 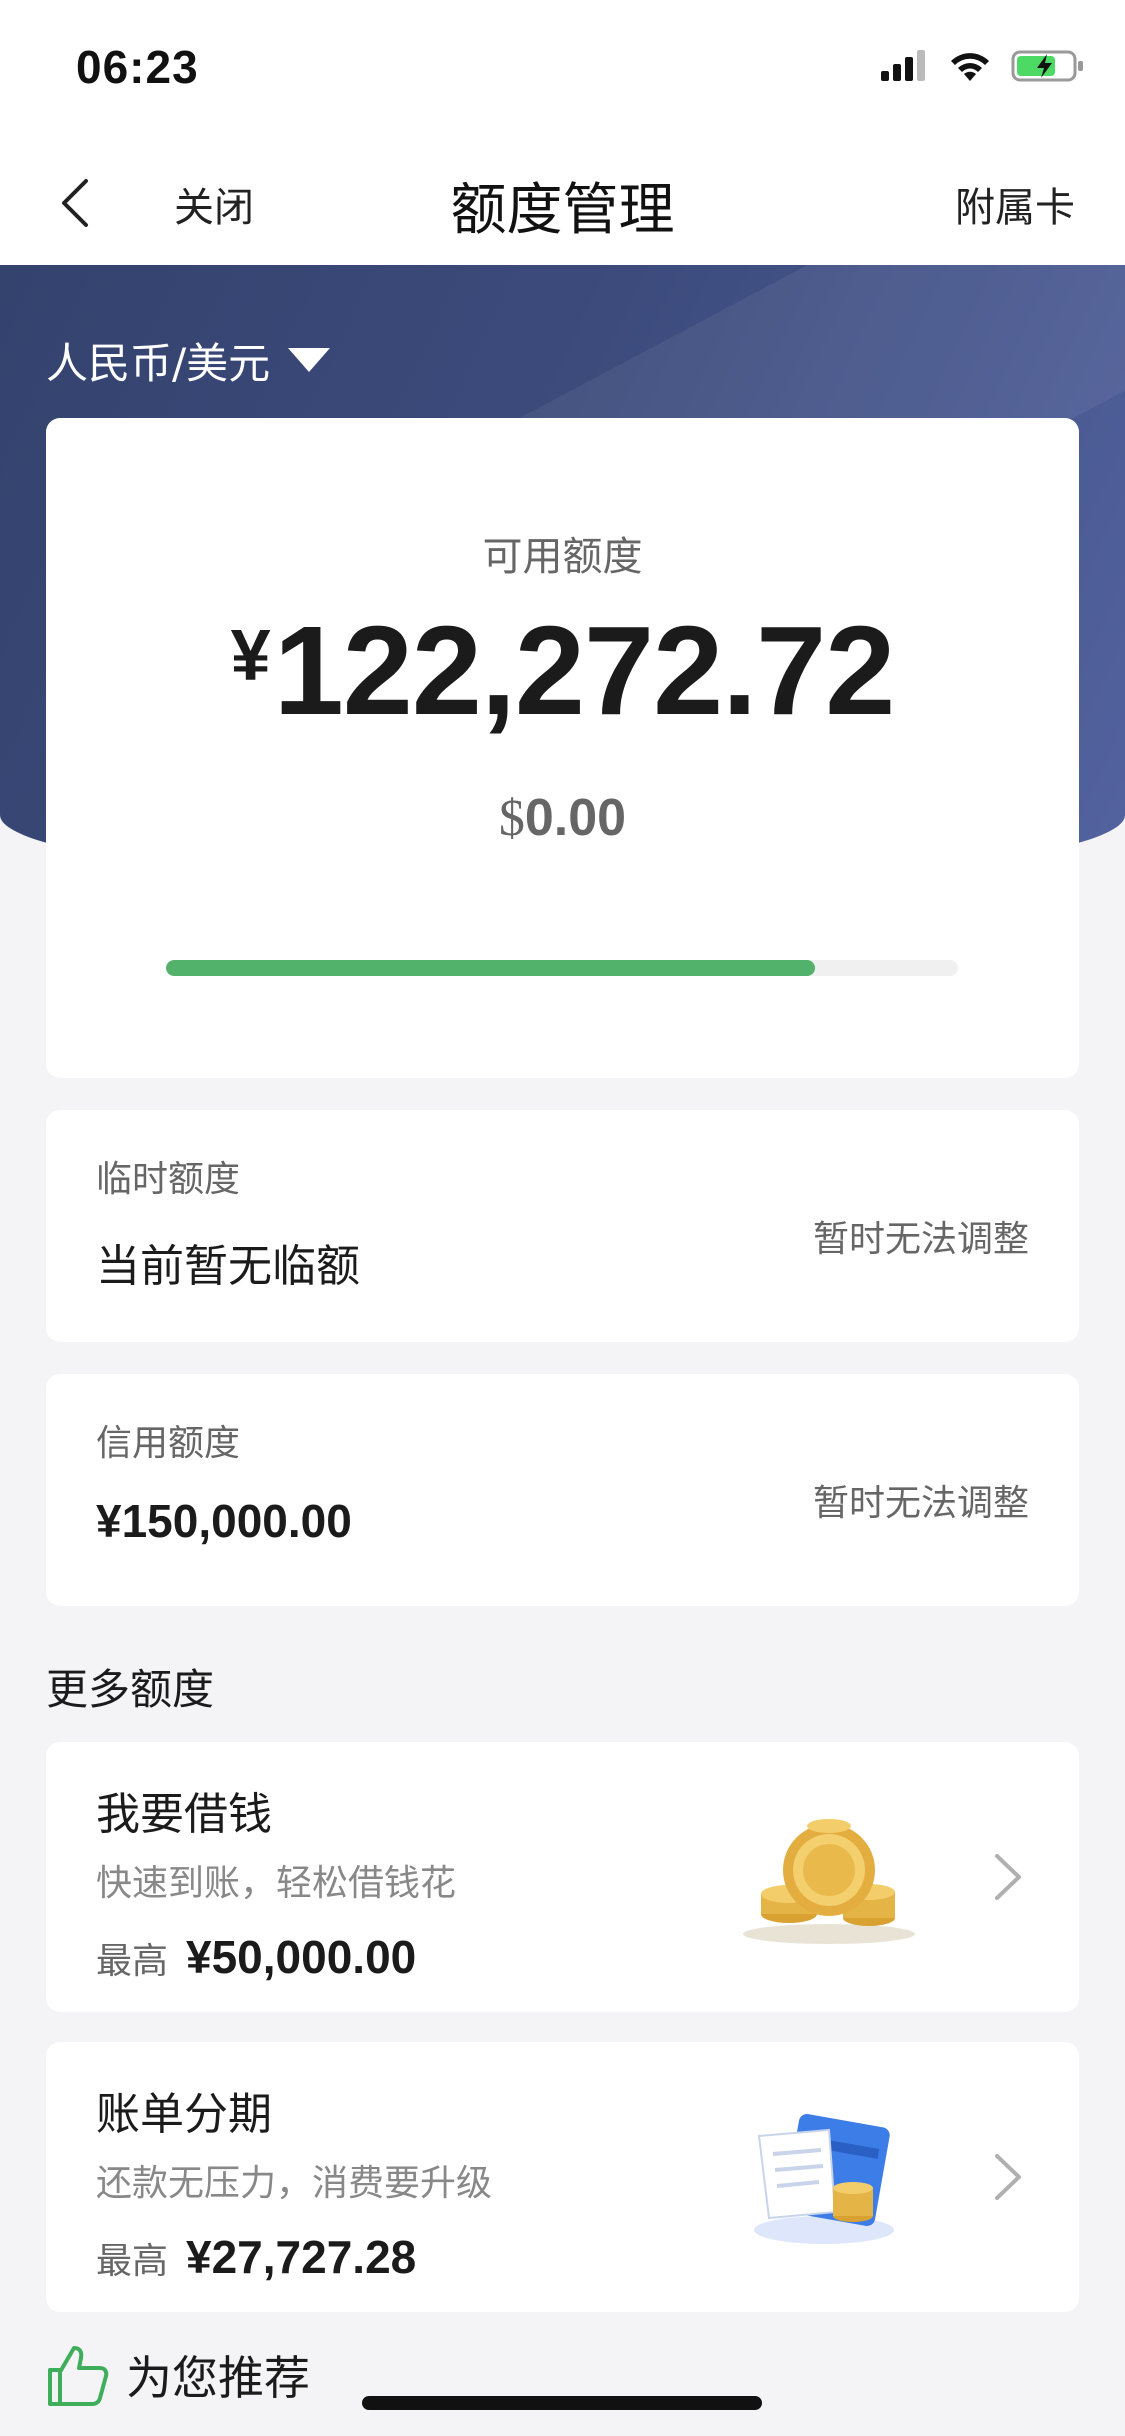 I want to click on available-usd-amount: $0.00, so click(x=562, y=818).